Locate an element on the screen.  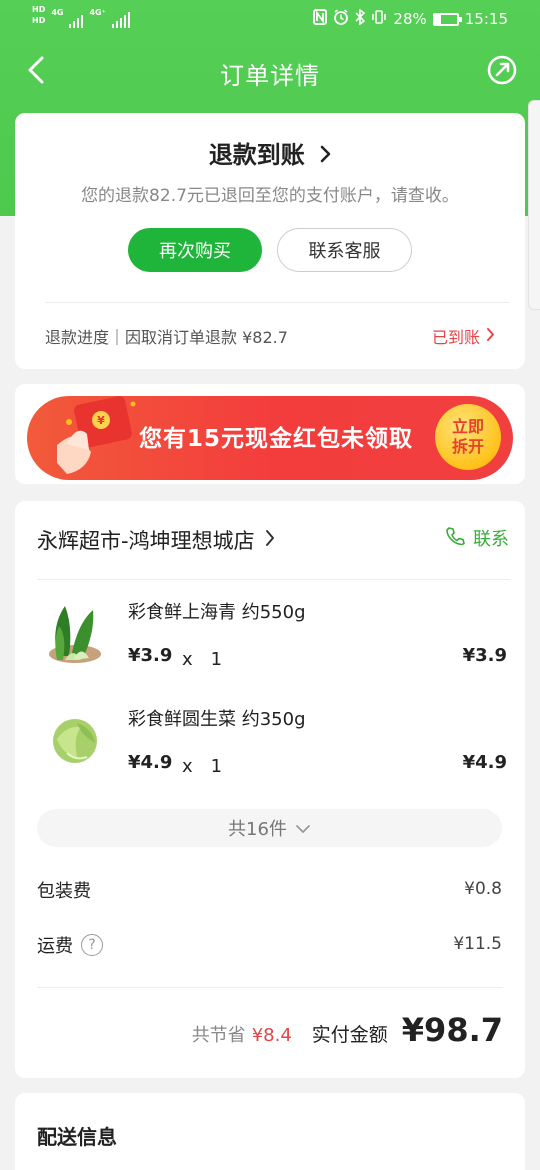
refund-status-title: 退款到账 is located at coordinates (270, 152).